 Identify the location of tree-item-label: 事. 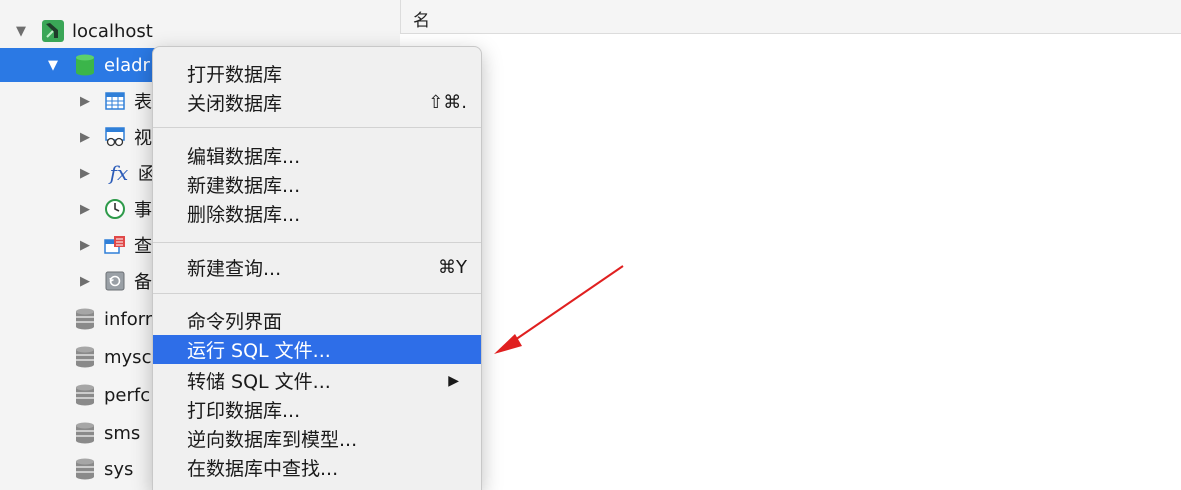
(143, 210).